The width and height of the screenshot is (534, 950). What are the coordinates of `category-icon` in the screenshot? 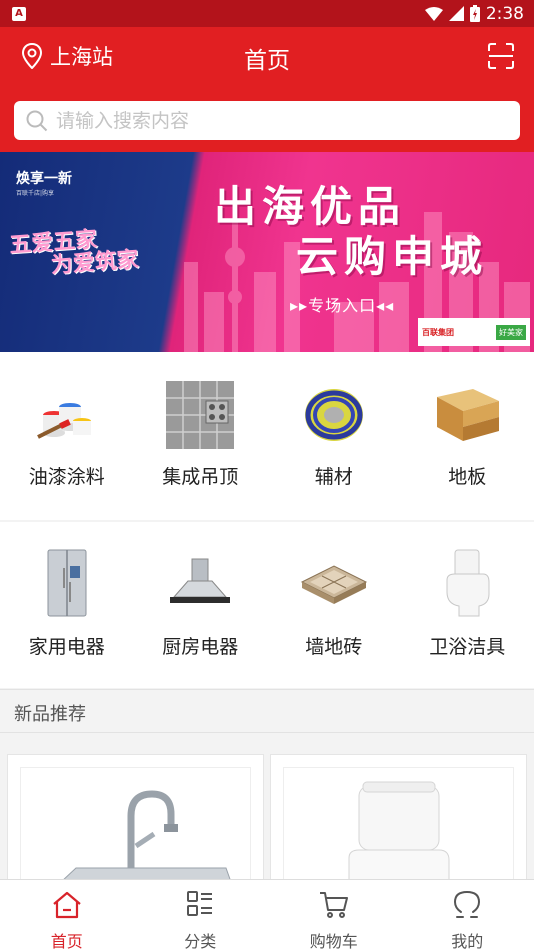 It's located at (200, 903).